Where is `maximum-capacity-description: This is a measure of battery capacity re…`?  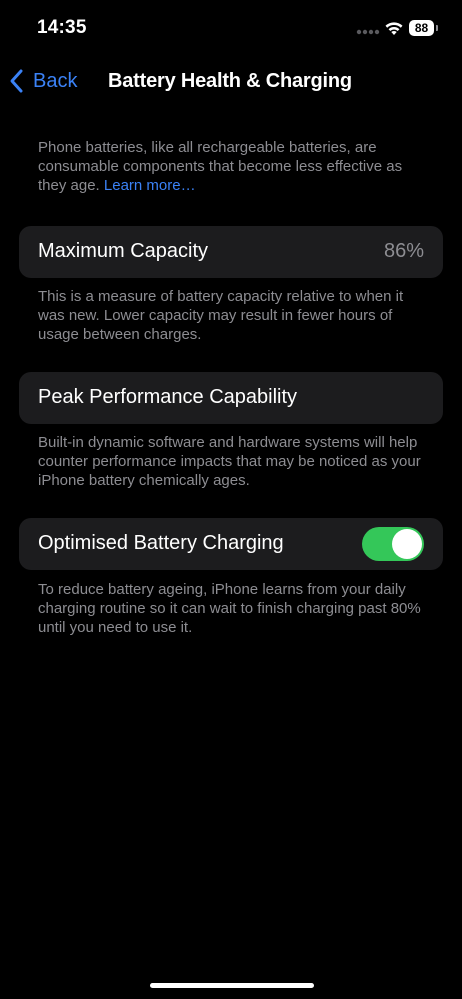
maximum-capacity-description: This is a measure of battery capacity re… is located at coordinates (221, 315).